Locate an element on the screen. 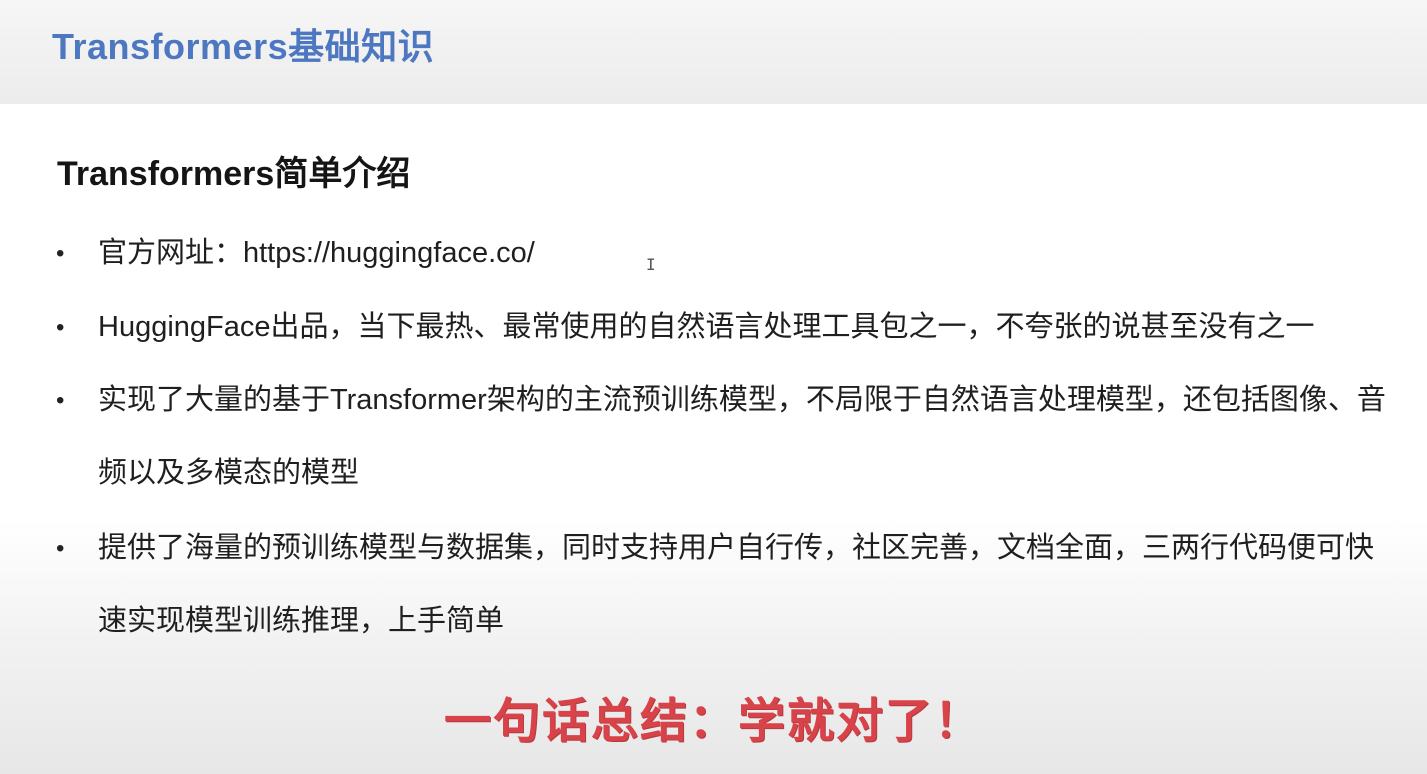 The height and width of the screenshot is (774, 1427). section-heading: Transformers简单介绍 is located at coordinates (234, 174).